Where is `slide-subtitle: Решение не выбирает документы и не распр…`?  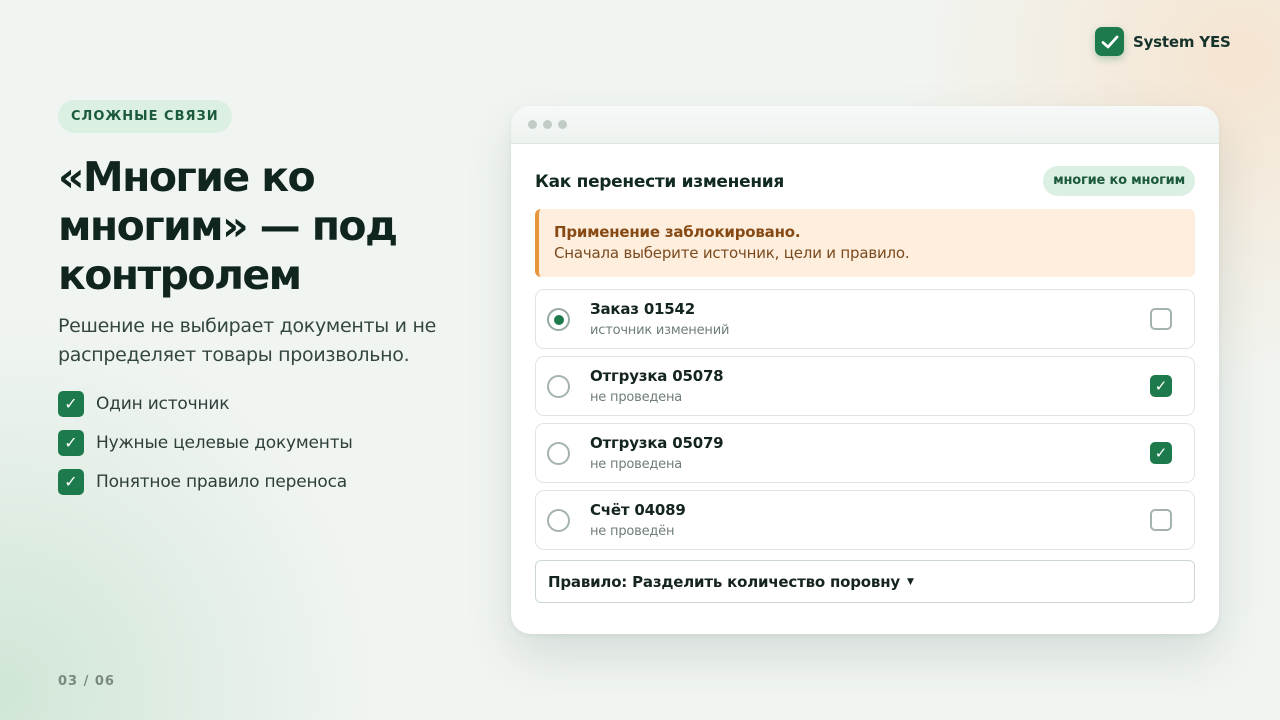 slide-subtitle: Решение не выбирает документы и не распр… is located at coordinates (247, 340).